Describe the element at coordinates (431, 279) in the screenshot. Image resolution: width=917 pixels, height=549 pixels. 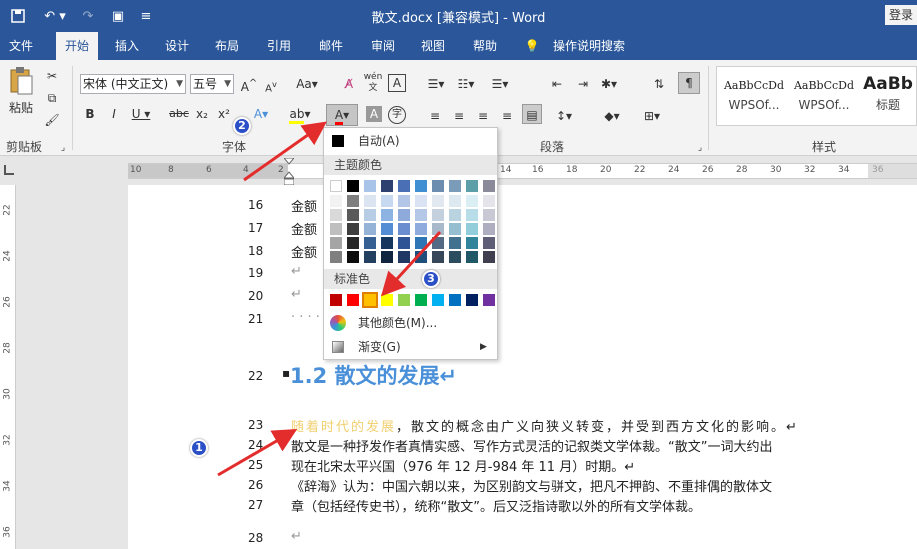
I see `step-badge-3: 3` at that location.